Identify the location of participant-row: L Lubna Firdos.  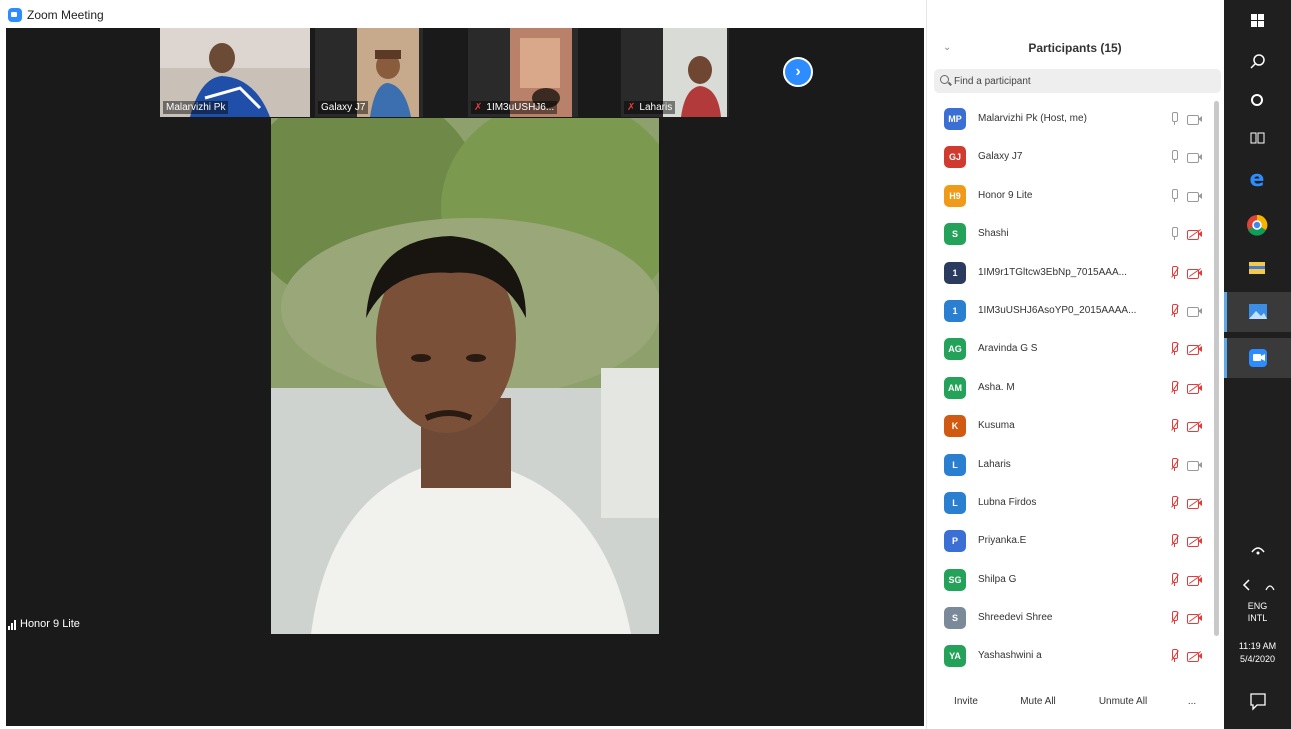
(1071, 504).